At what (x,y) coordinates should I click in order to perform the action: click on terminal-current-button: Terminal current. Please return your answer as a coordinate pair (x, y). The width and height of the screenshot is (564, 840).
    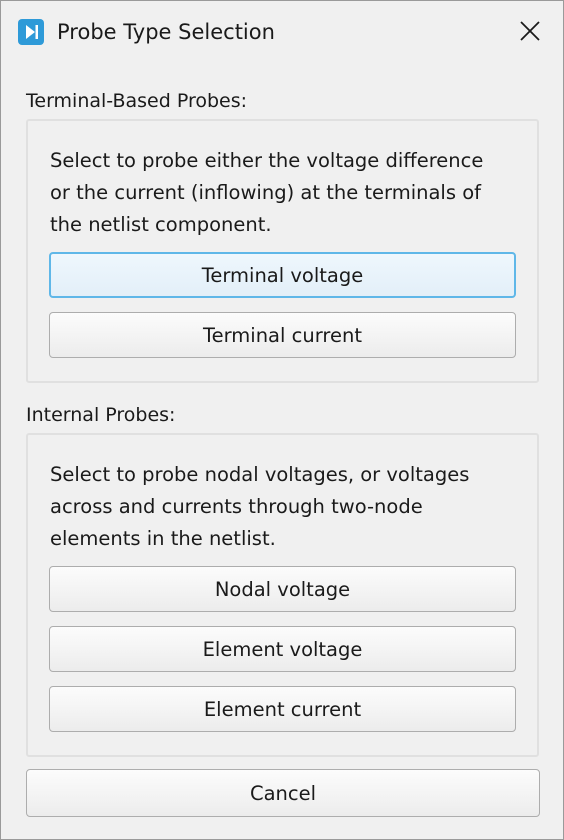
    Looking at the image, I should click on (282, 335).